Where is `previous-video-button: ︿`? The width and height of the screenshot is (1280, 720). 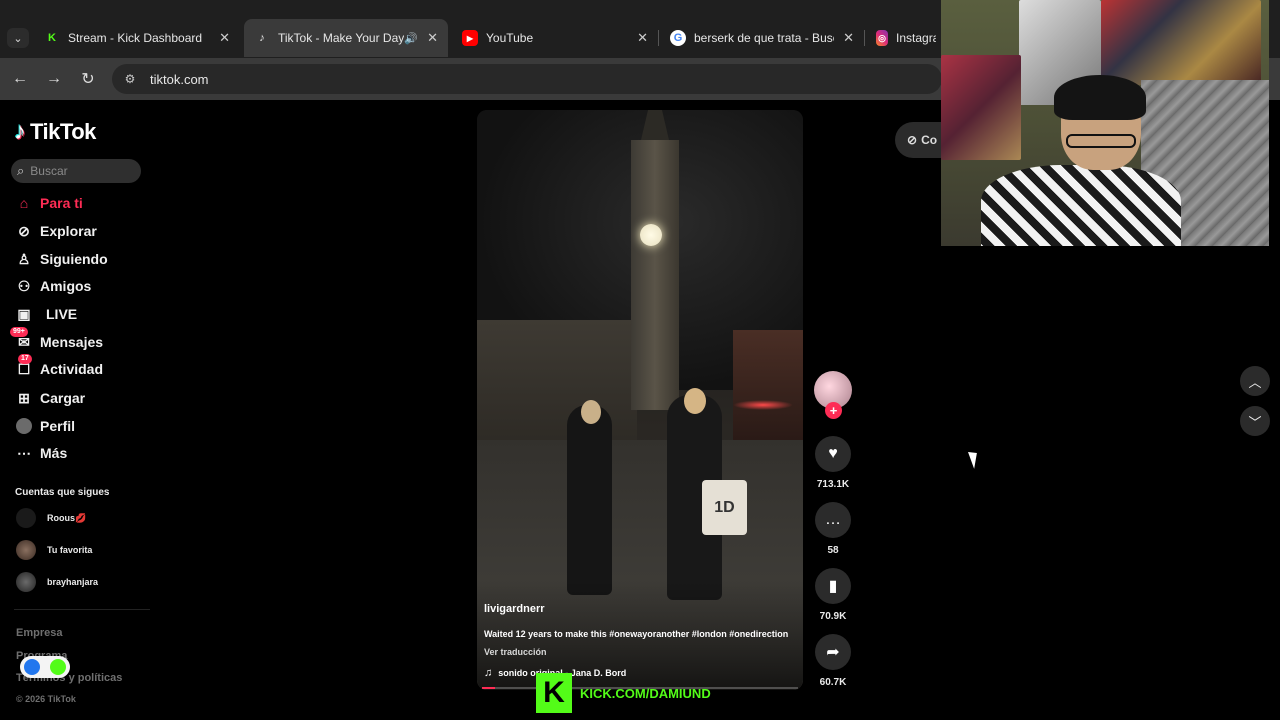
previous-video-button: ︿ is located at coordinates (1255, 381).